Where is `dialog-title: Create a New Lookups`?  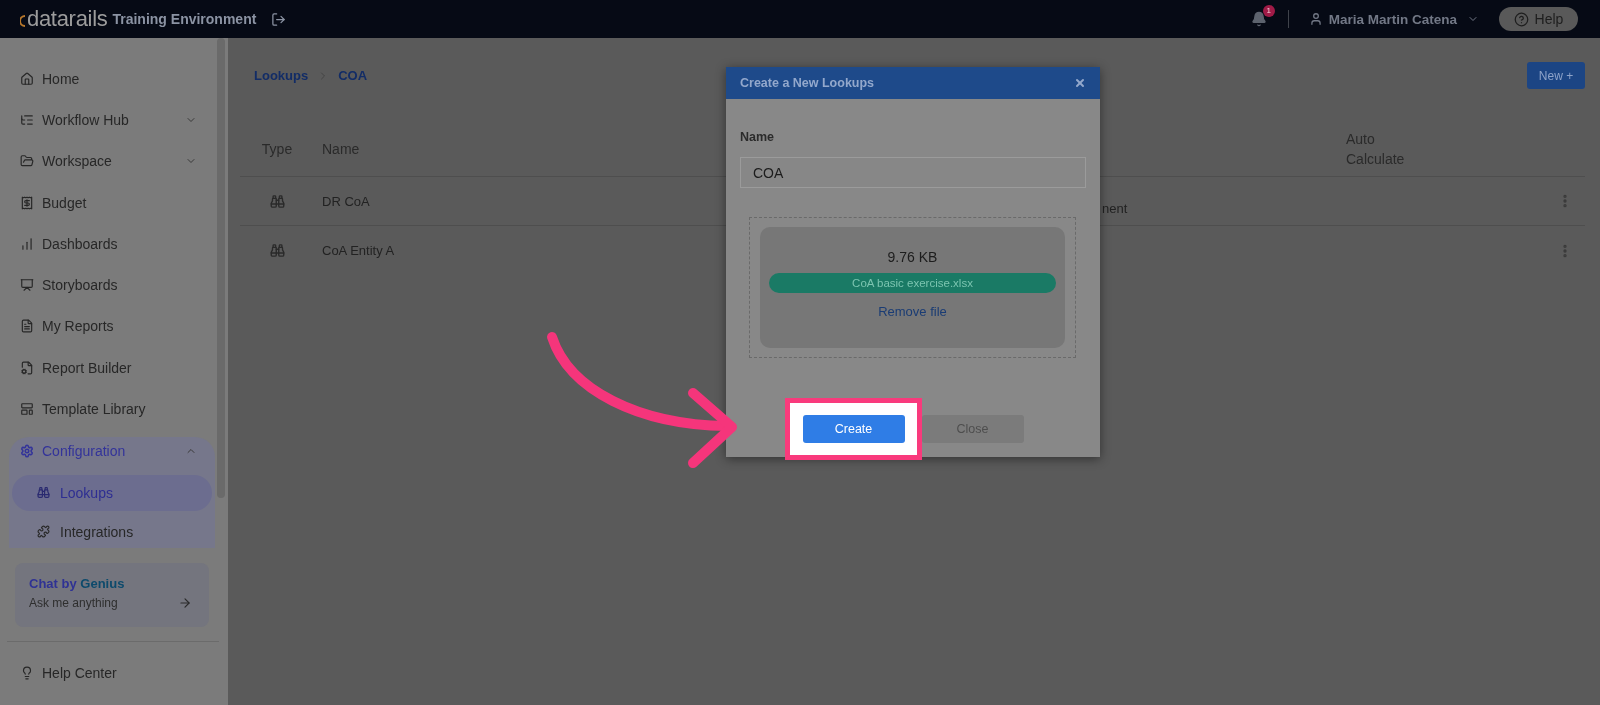
dialog-title: Create a New Lookups is located at coordinates (807, 83).